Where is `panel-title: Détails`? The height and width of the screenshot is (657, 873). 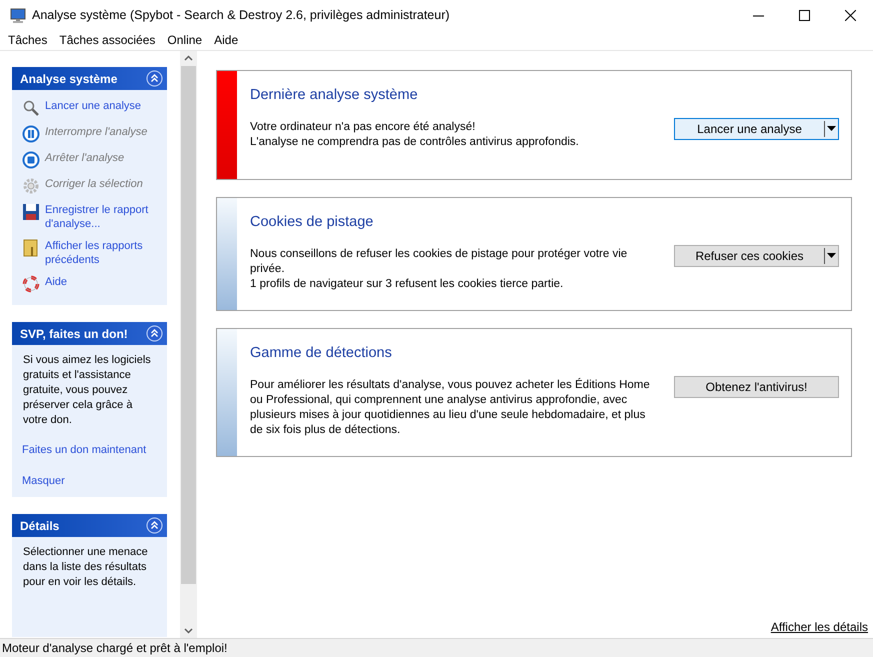 panel-title: Détails is located at coordinates (40, 526).